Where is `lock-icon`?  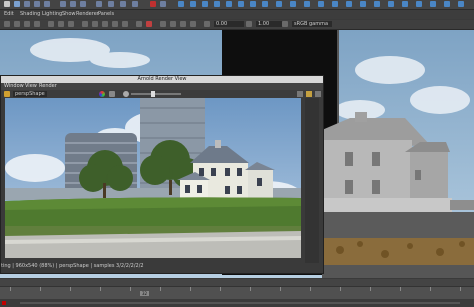
lock-icon is located at coordinates (309, 94).